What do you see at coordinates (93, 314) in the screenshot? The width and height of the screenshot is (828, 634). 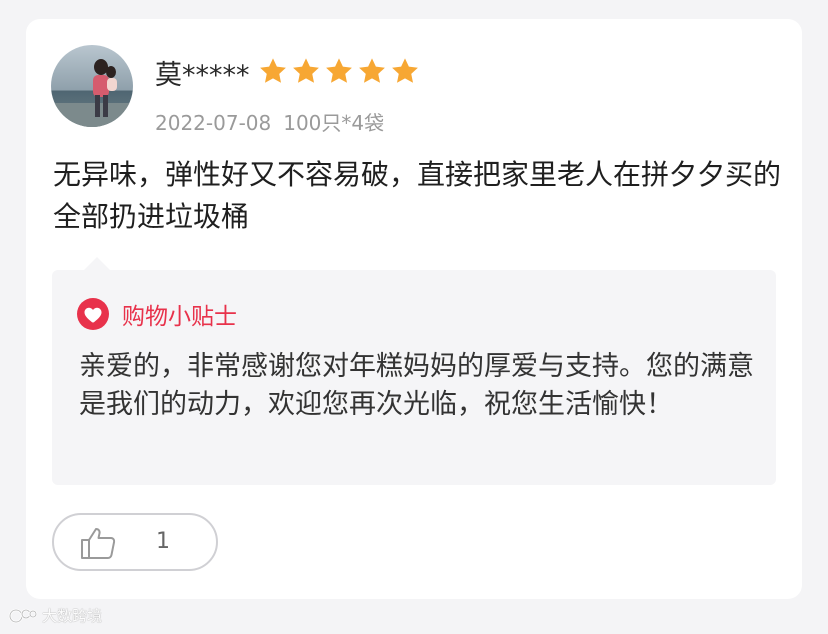 I see `heart-icon` at bounding box center [93, 314].